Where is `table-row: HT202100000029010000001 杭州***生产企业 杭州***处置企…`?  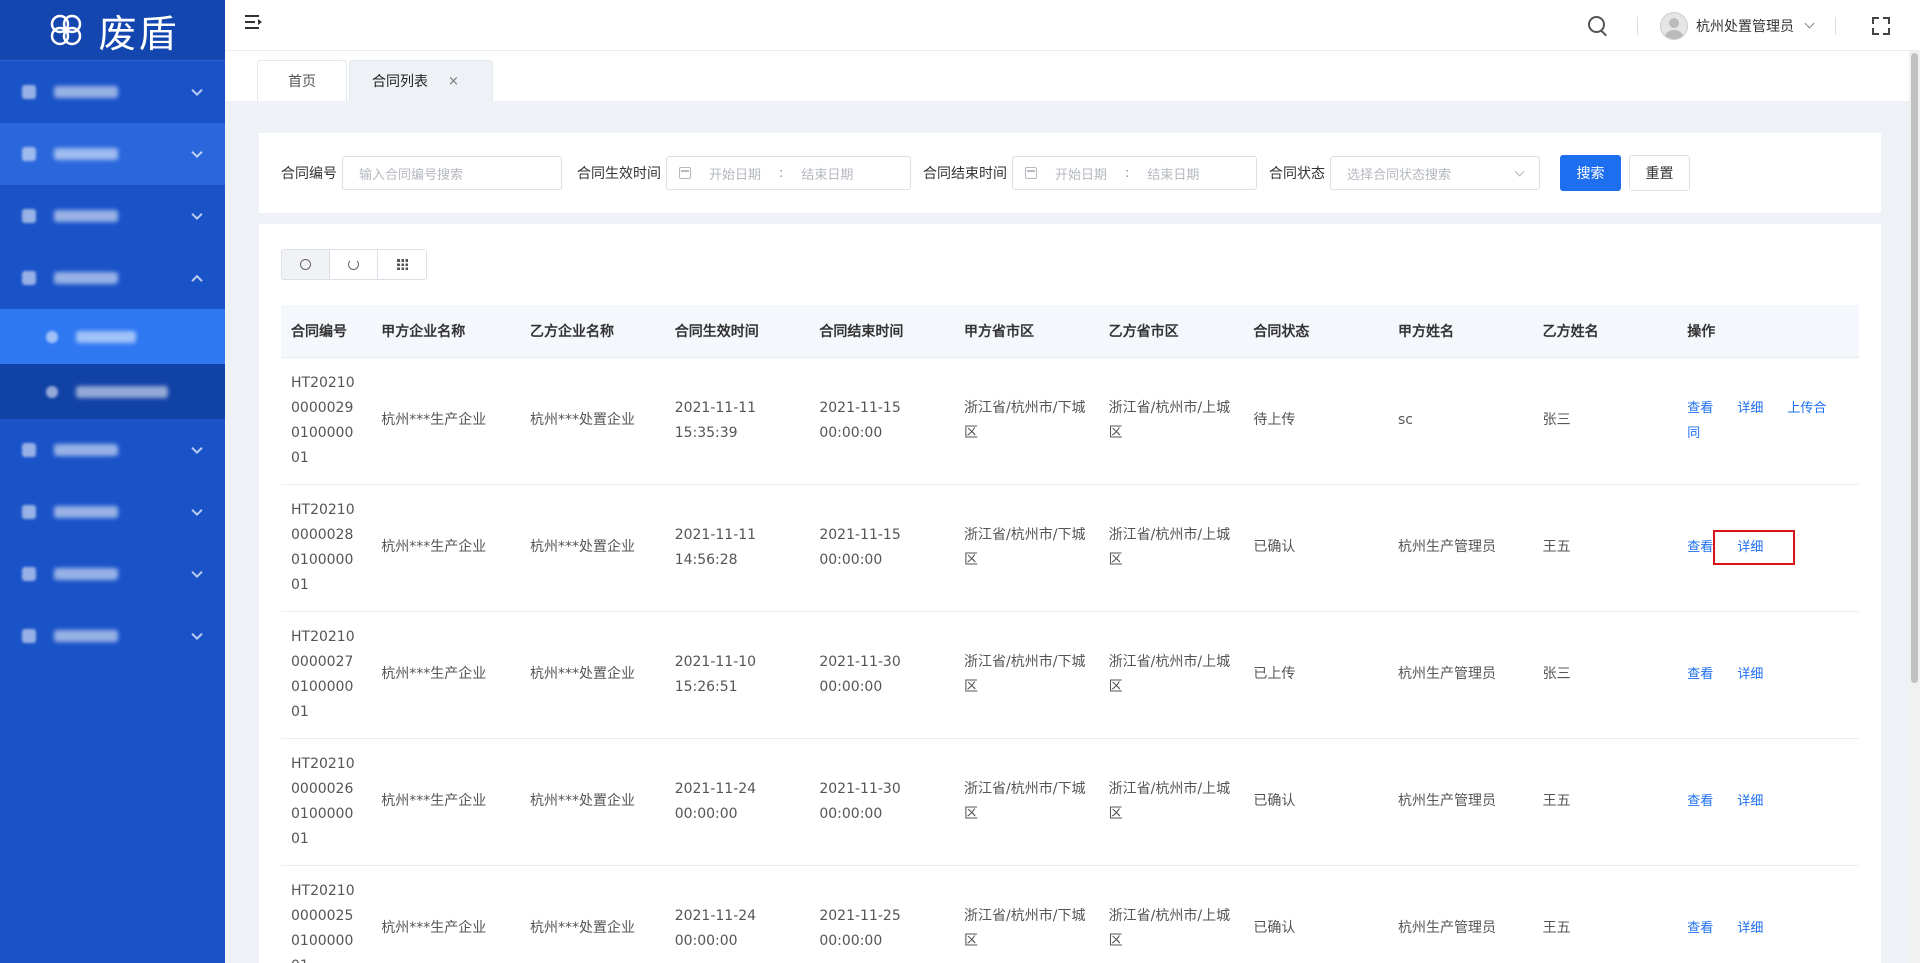 table-row: HT202100000029010000001 杭州***生产企业 杭州***处置企… is located at coordinates (1070, 421).